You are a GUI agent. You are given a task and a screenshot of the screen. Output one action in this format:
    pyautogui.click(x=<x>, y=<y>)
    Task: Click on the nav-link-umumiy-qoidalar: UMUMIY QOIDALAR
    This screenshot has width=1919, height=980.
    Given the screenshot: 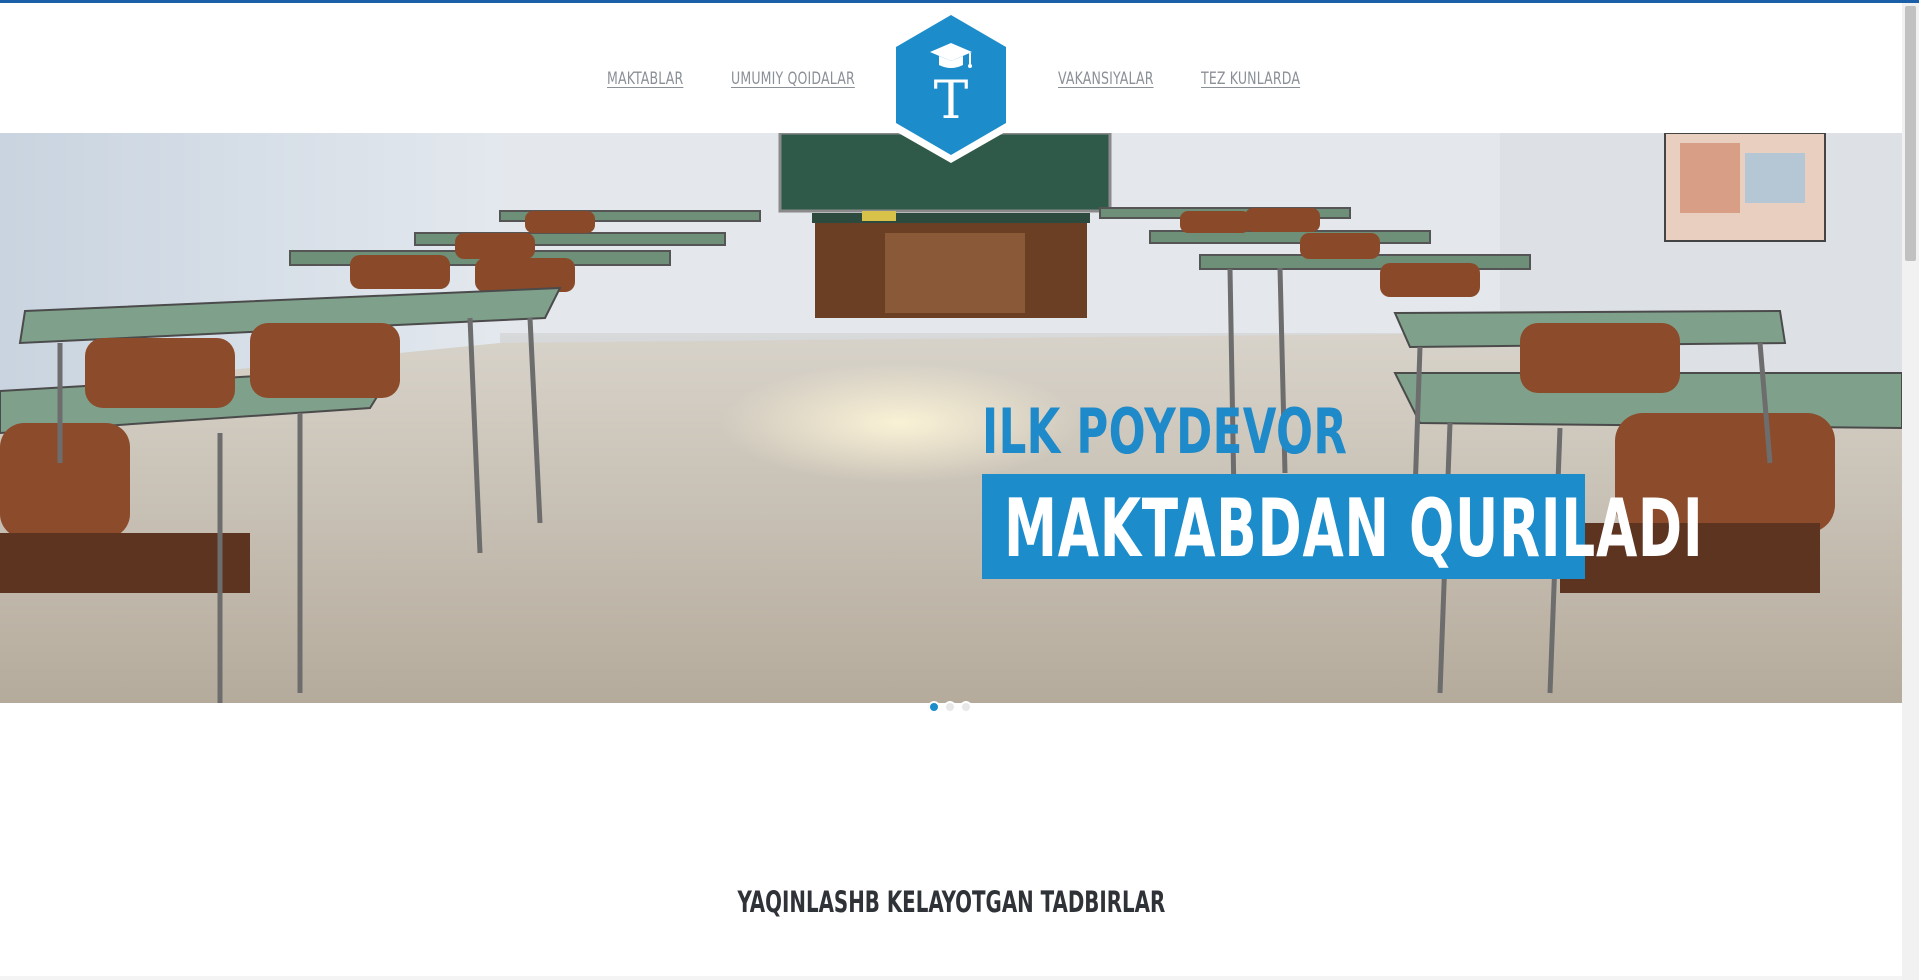 What is the action you would take?
    pyautogui.click(x=793, y=79)
    